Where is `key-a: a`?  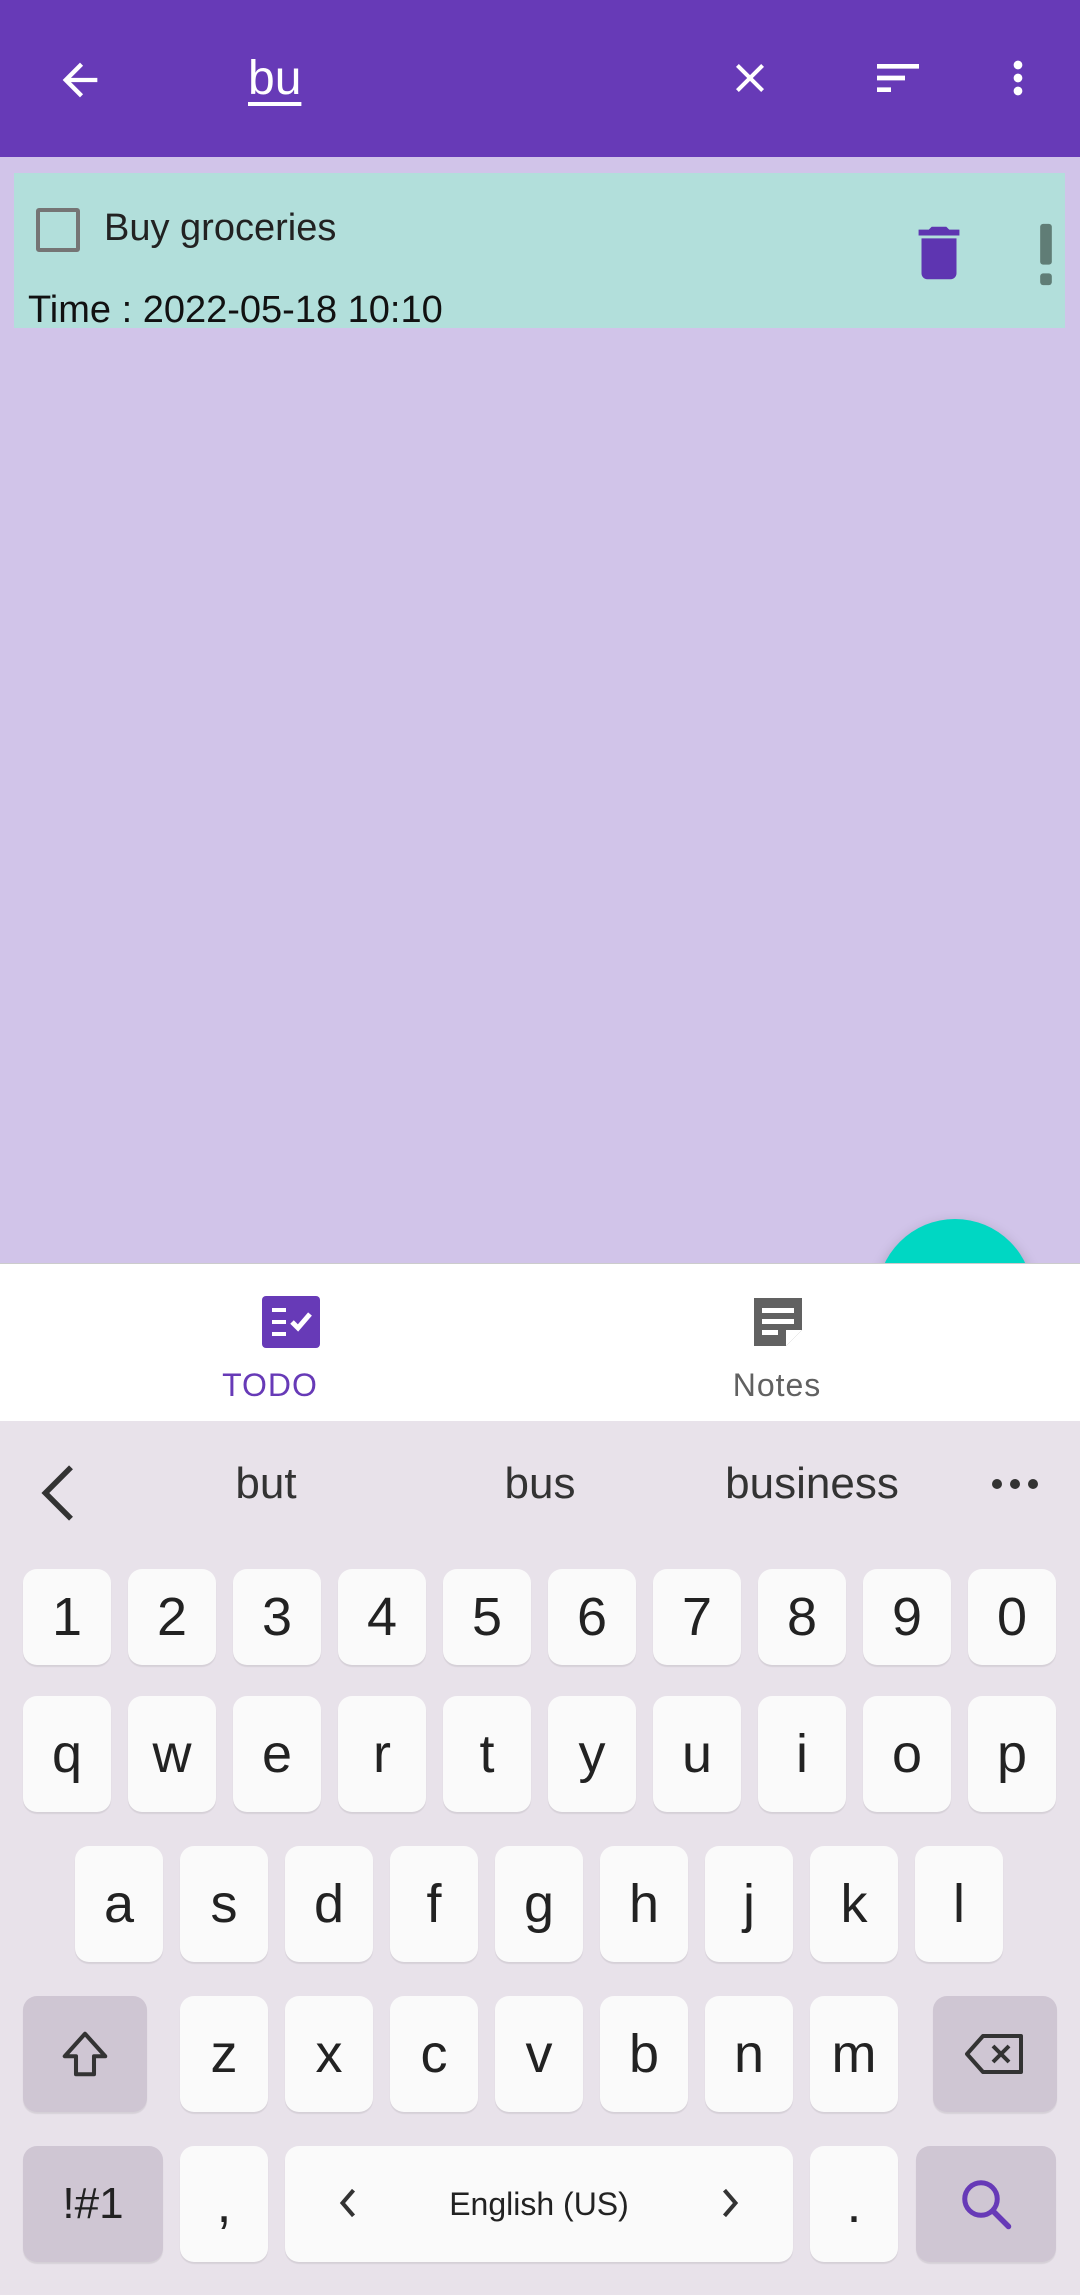 key-a: a is located at coordinates (119, 1904).